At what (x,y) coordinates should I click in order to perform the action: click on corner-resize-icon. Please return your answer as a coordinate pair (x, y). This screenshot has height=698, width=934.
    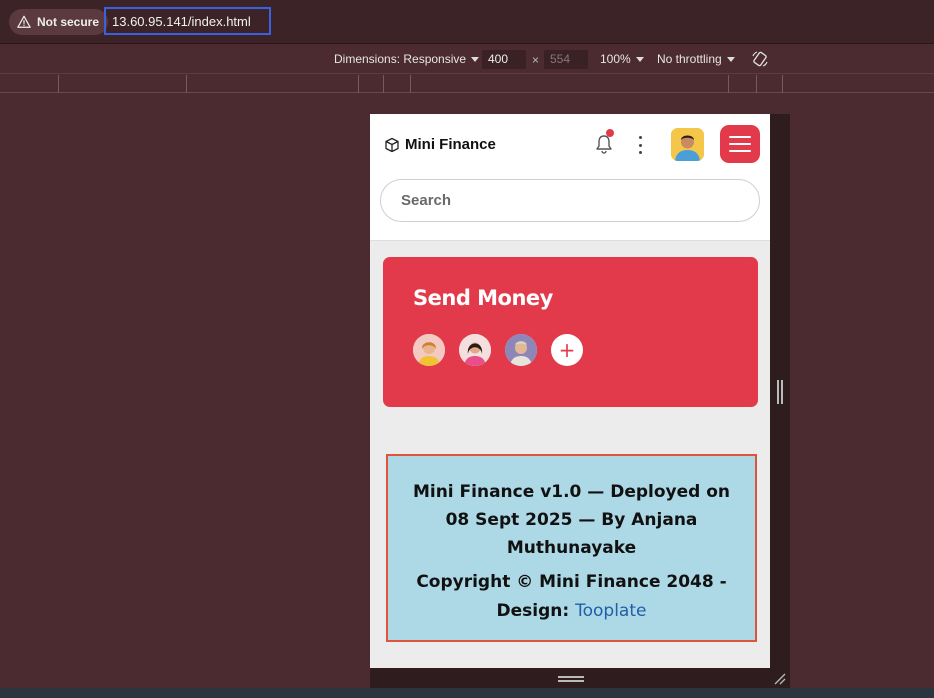
    Looking at the image, I should click on (780, 679).